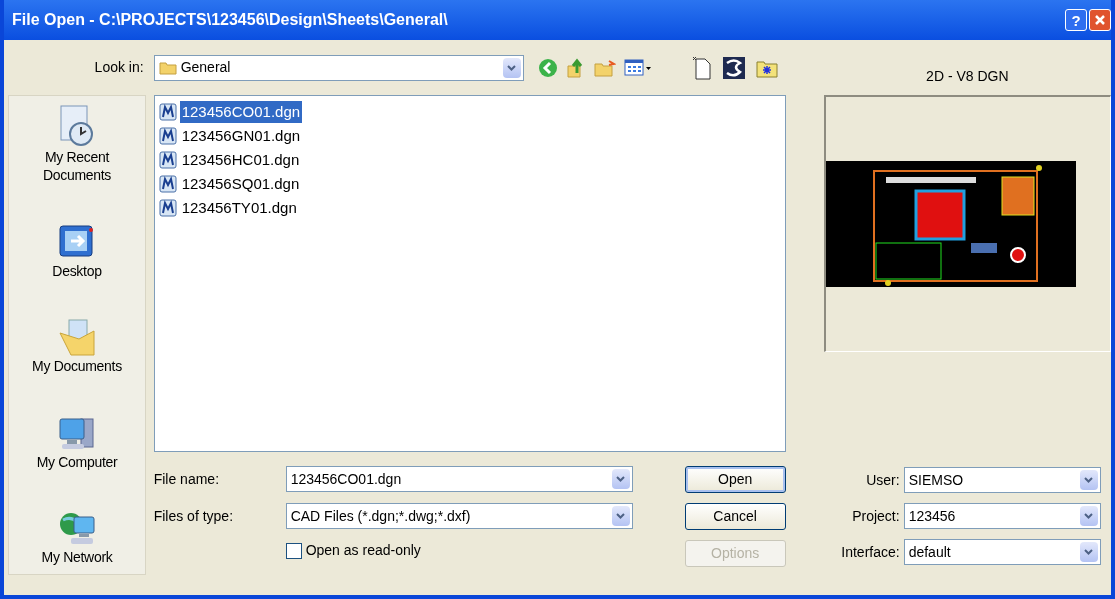  Describe the element at coordinates (967, 76) in the screenshot. I see `preview-label: 2D - V8 DGN` at that location.